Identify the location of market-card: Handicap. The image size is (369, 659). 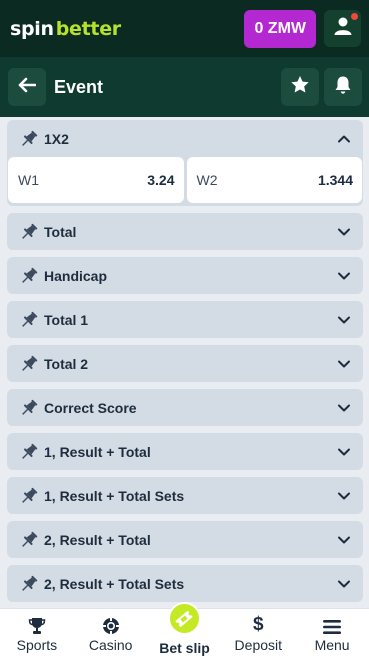
(185, 275).